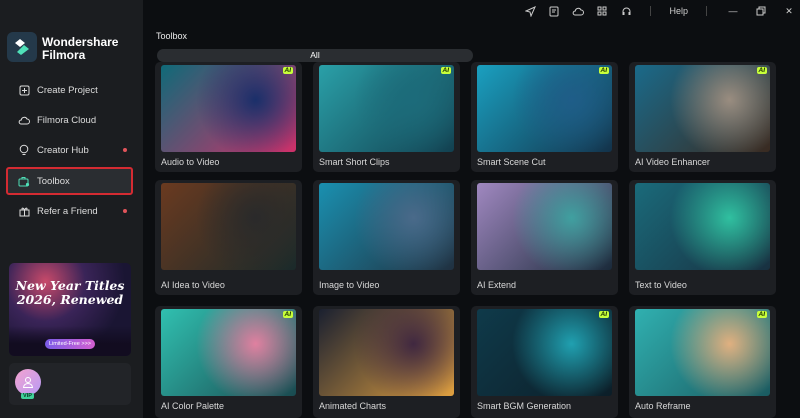 Image resolution: width=800 pixels, height=418 pixels. Describe the element at coordinates (511, 162) in the screenshot. I see `tool-label: Smart Scene Cut` at that location.